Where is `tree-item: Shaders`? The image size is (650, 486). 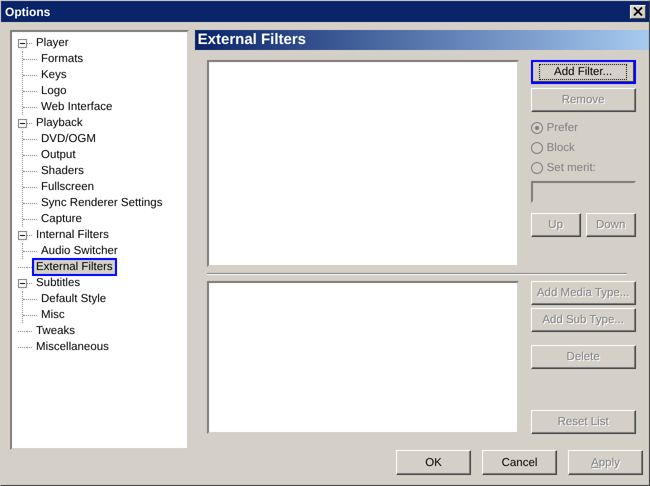 tree-item: Shaders is located at coordinates (62, 171).